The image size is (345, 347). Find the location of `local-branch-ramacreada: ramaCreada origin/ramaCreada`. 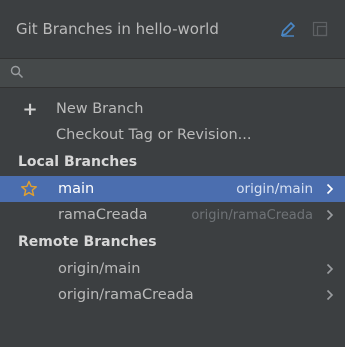

local-branch-ramacreada: ramaCreada origin/ramaCreada is located at coordinates (172, 215).